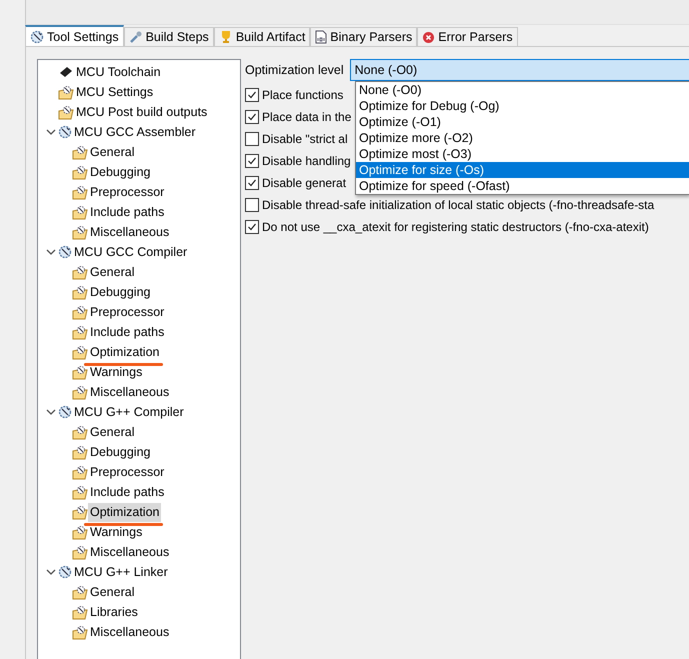 This screenshot has width=689, height=659. Describe the element at coordinates (121, 572) in the screenshot. I see `tree-item: MCU G++ Linker` at that location.